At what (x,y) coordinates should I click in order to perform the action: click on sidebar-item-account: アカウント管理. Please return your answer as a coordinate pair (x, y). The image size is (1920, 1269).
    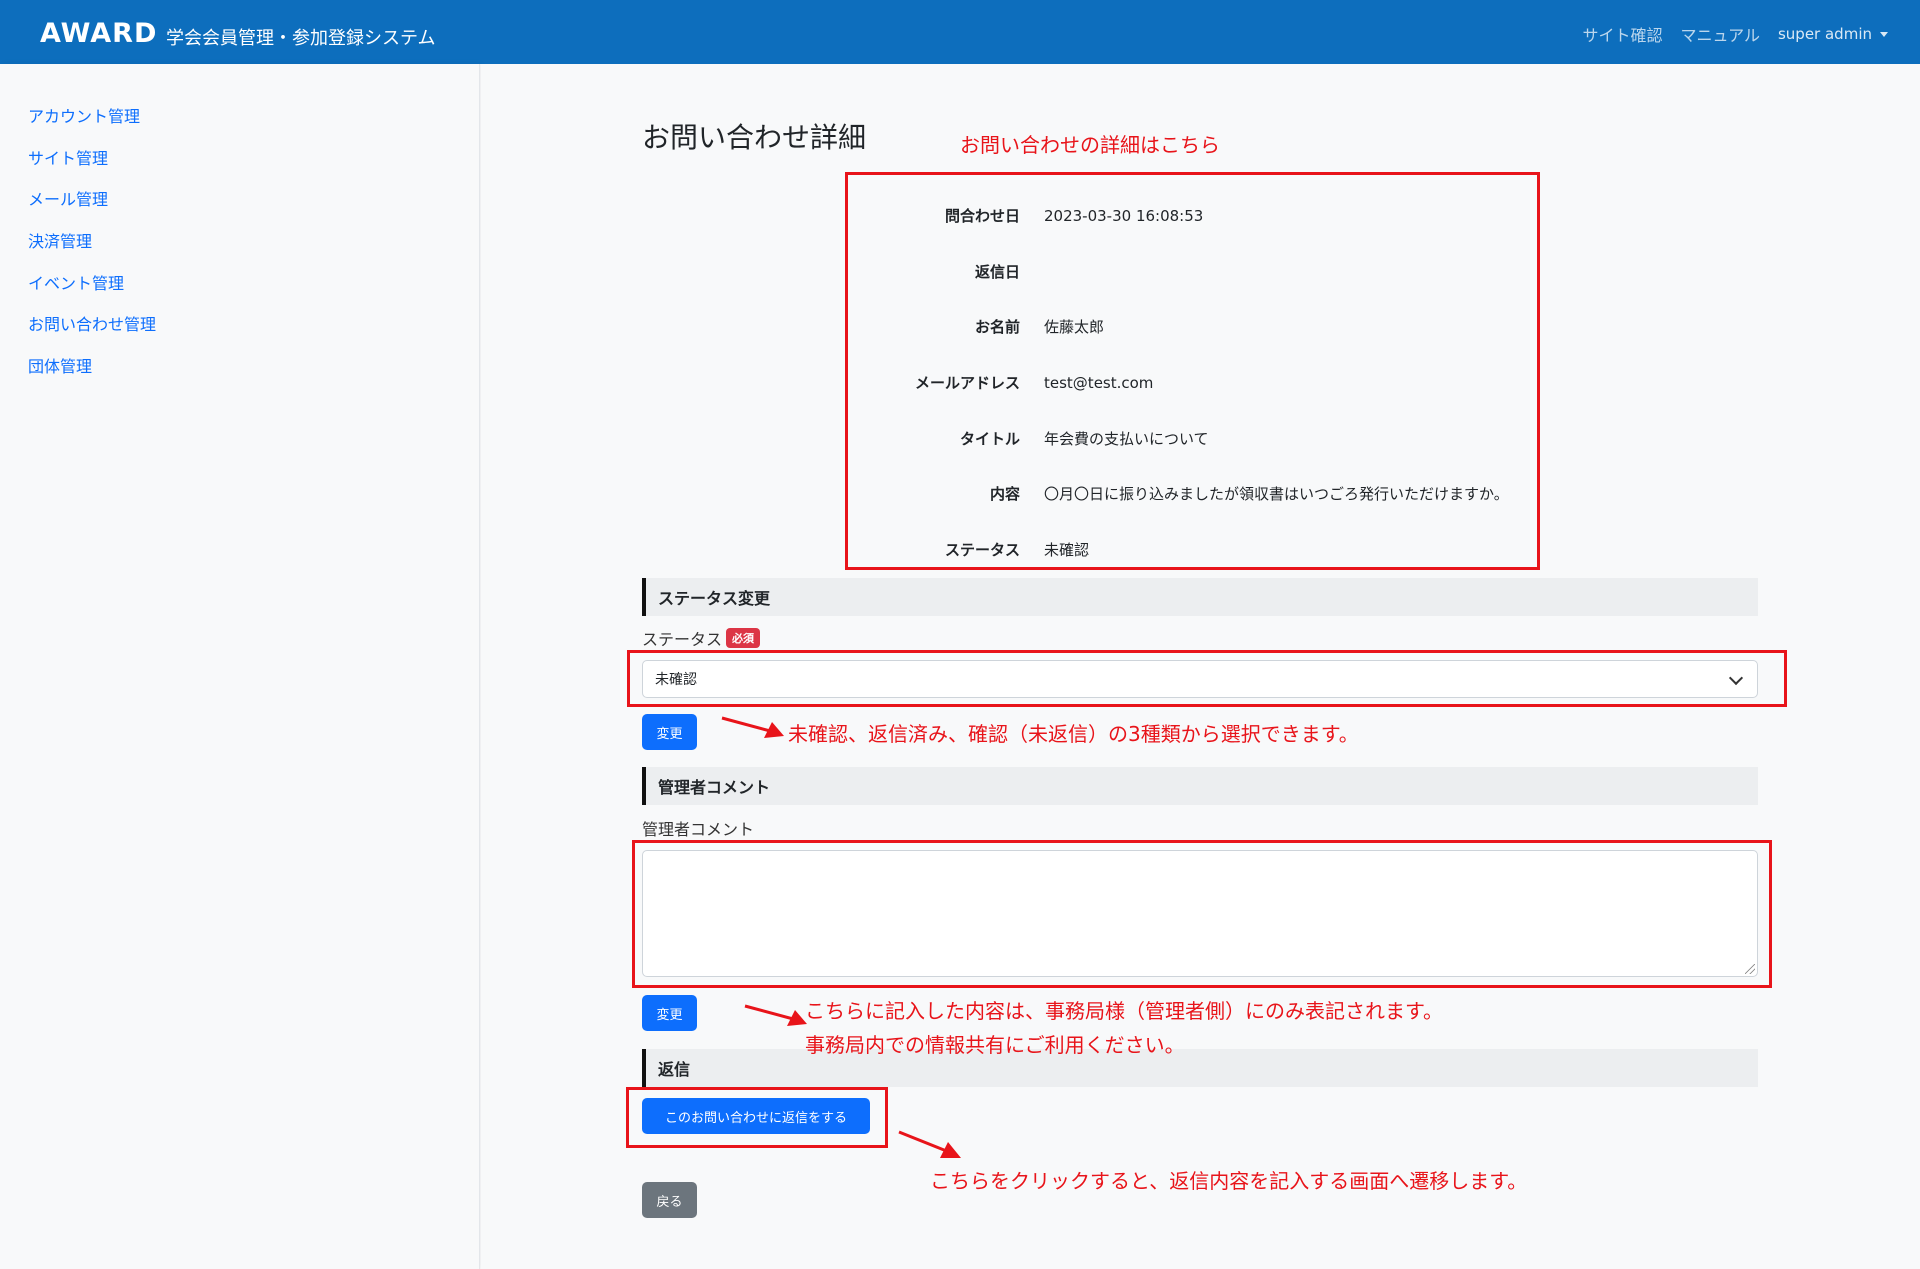
    Looking at the image, I should click on (239, 115).